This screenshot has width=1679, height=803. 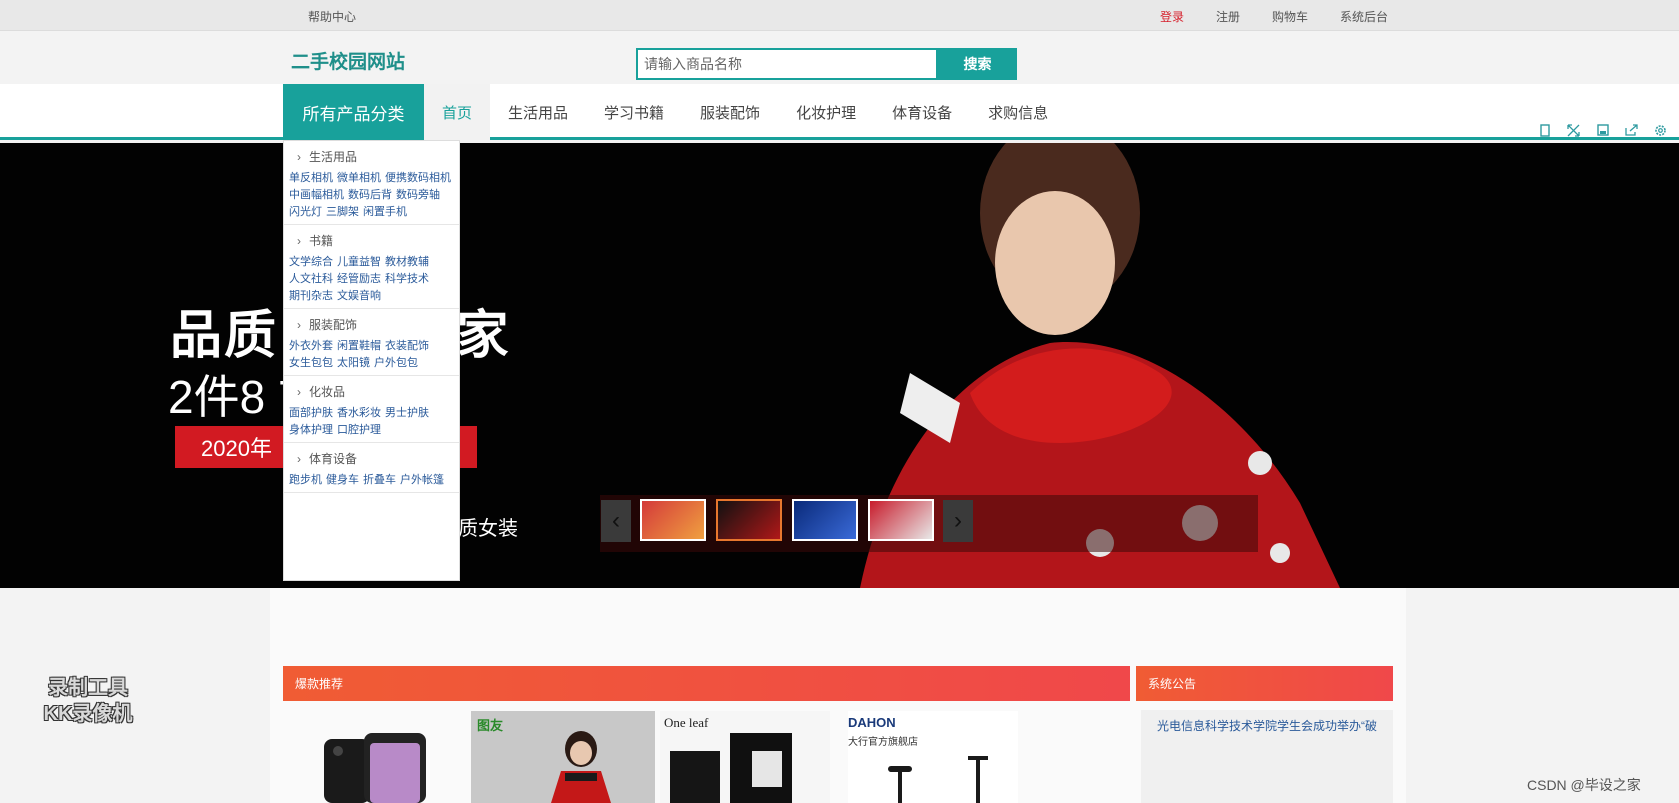 What do you see at coordinates (316, 195) in the screenshot?
I see `category-link: 中画幅相机` at bounding box center [316, 195].